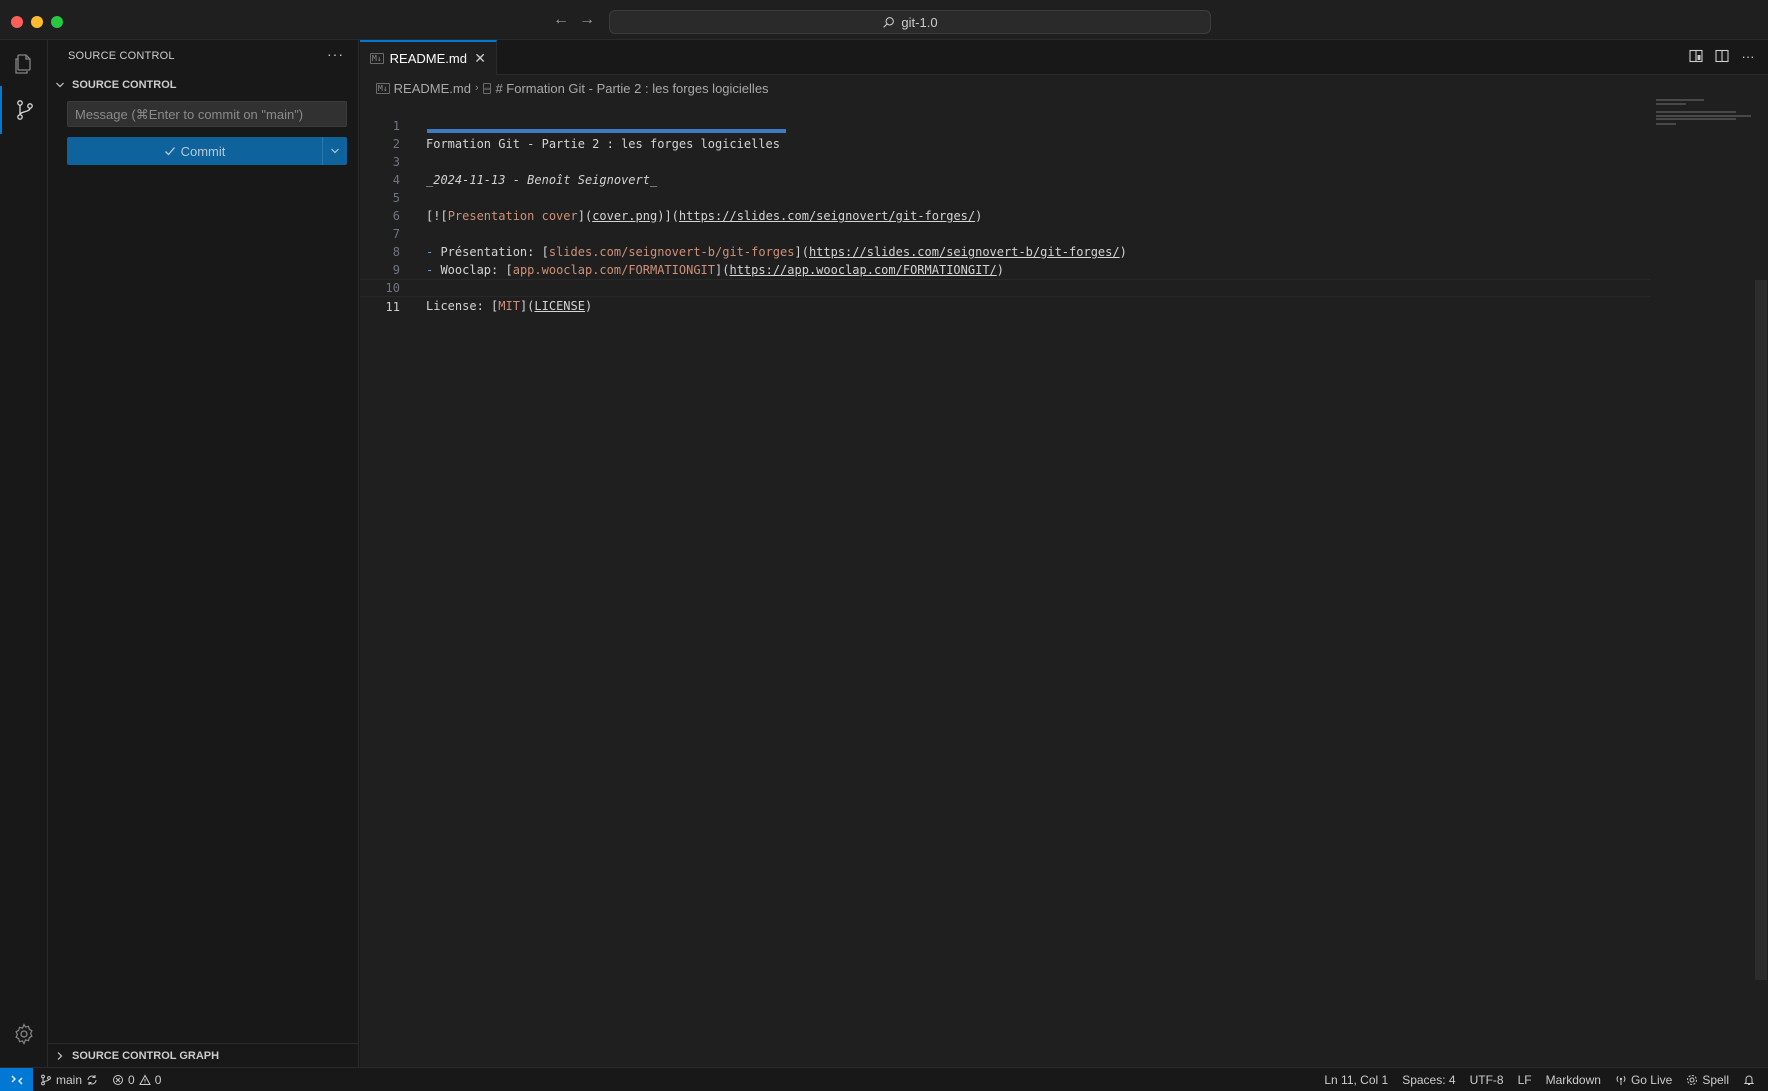 This screenshot has height=1091, width=1768. I want to click on branch-indicator: main, so click(69, 1079).